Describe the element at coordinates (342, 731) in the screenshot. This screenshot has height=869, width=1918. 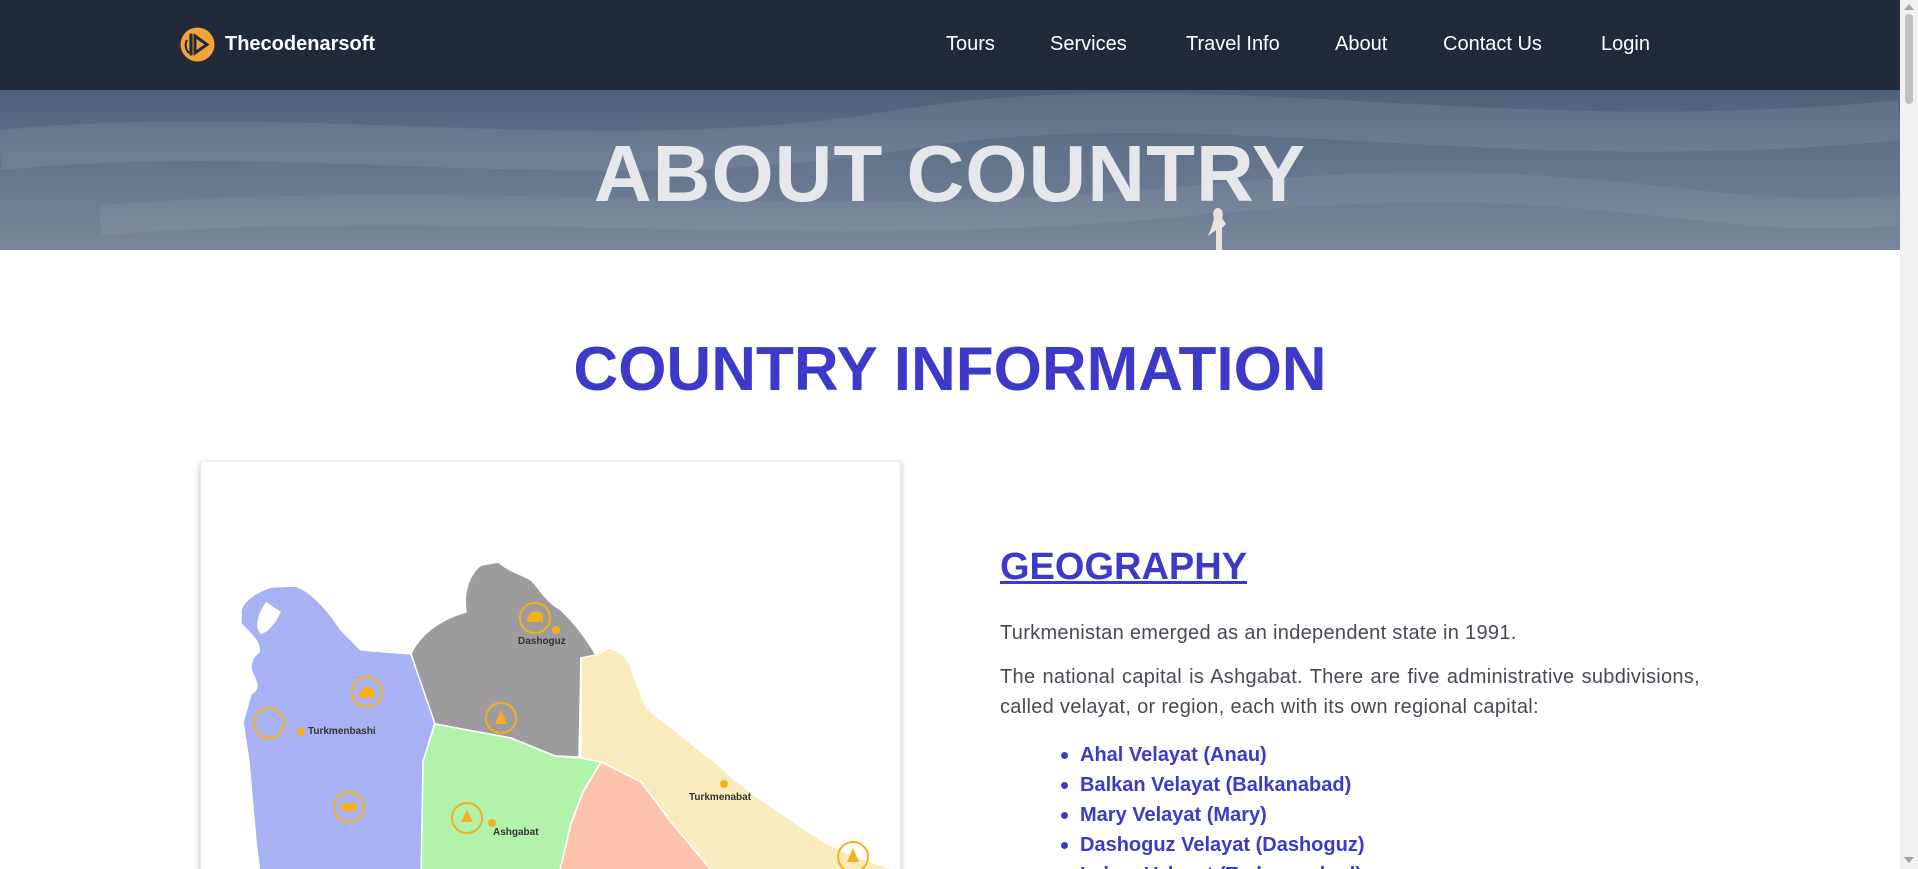
I see `map-city-label: Turkmenbashi` at that location.